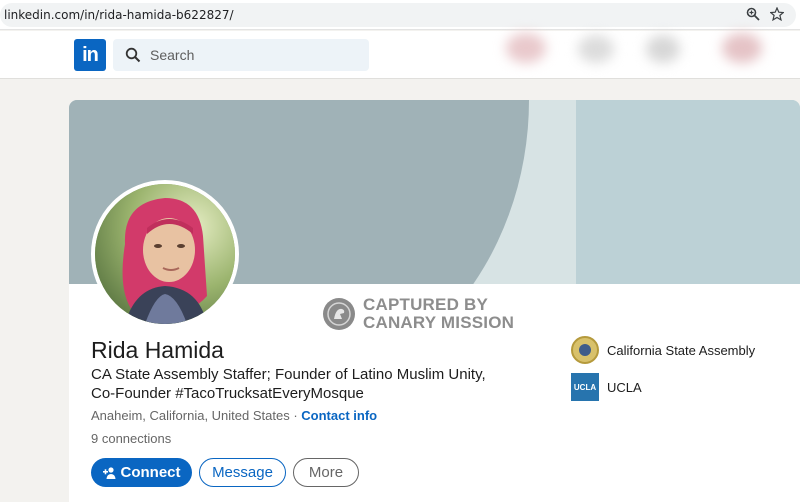  I want to click on zoom-icon, so click(753, 15).